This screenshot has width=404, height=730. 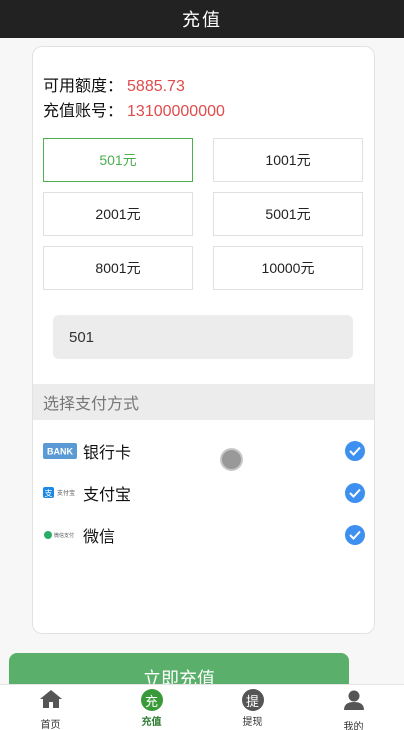 What do you see at coordinates (151, 700) in the screenshot?
I see `recharge-icon: 充` at bounding box center [151, 700].